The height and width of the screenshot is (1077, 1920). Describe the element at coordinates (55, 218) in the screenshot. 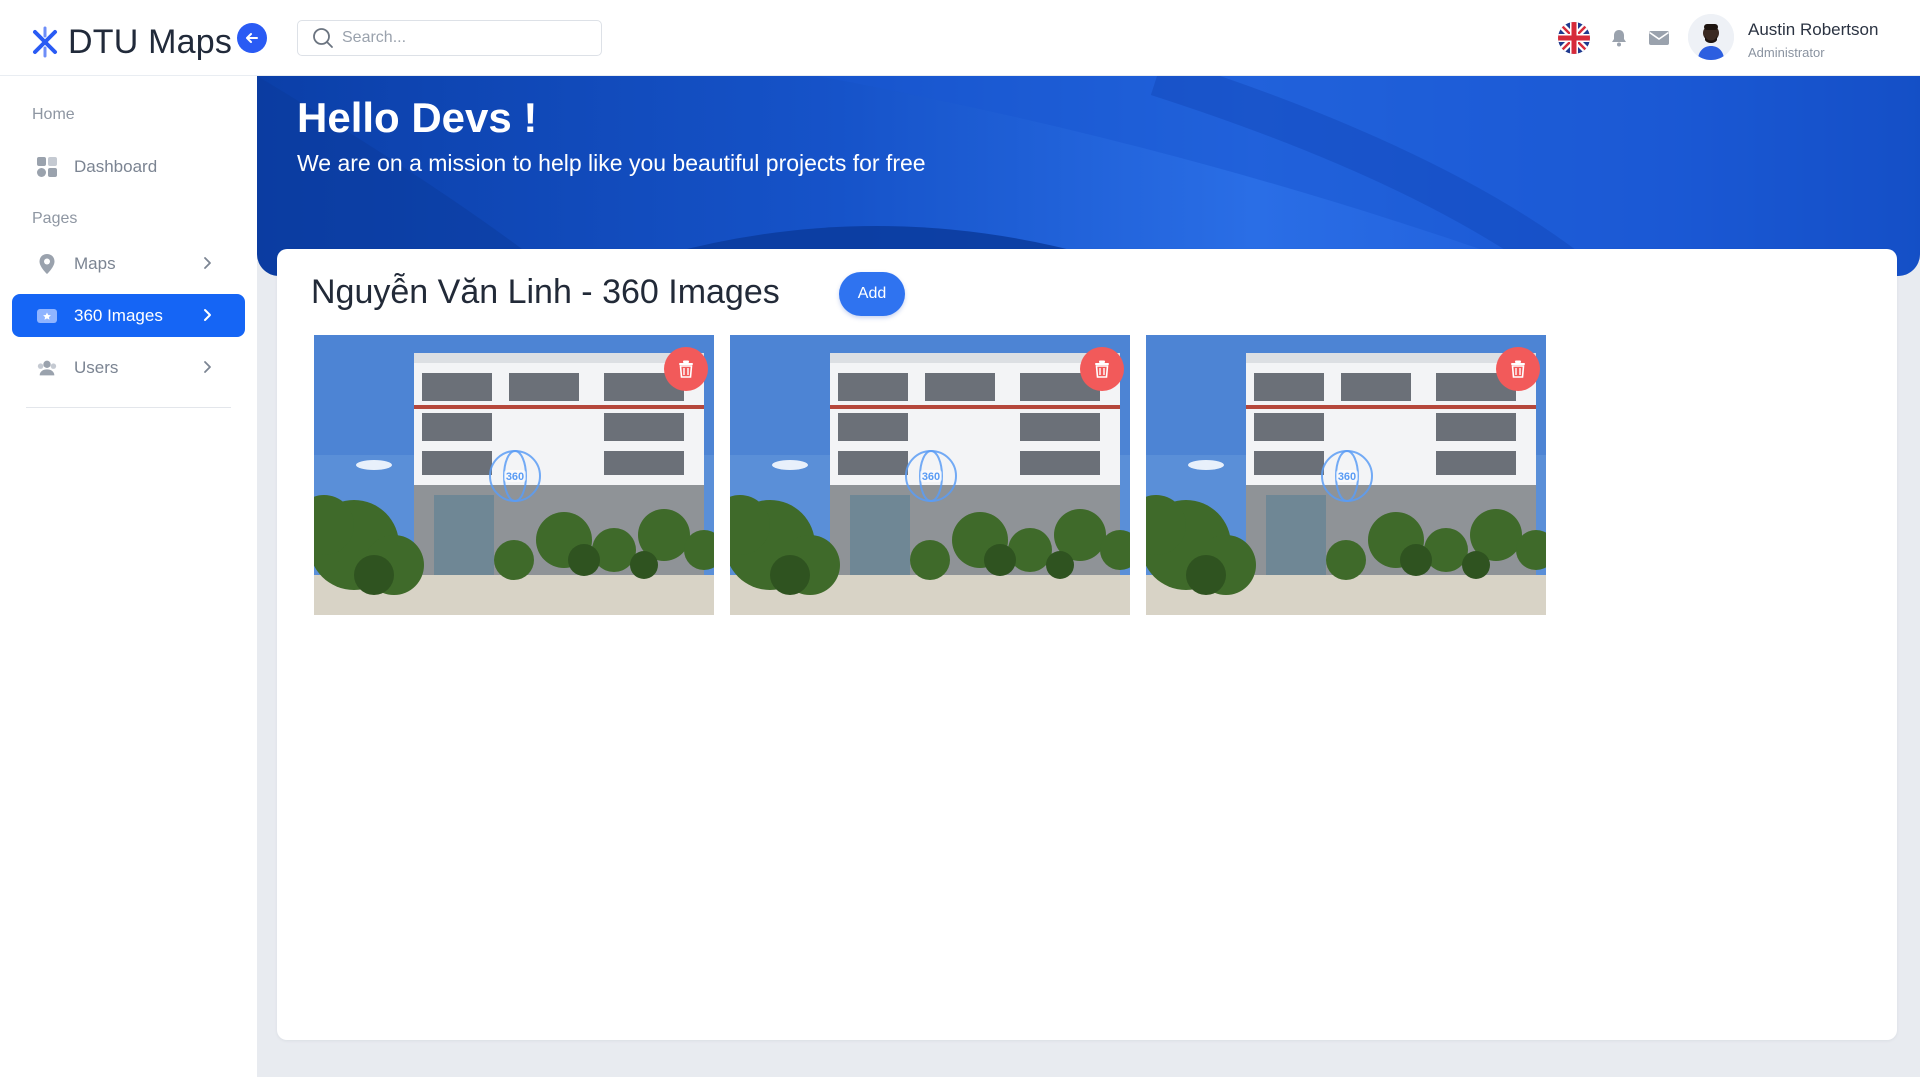

I see `sidebar-section-pages: Pages` at that location.